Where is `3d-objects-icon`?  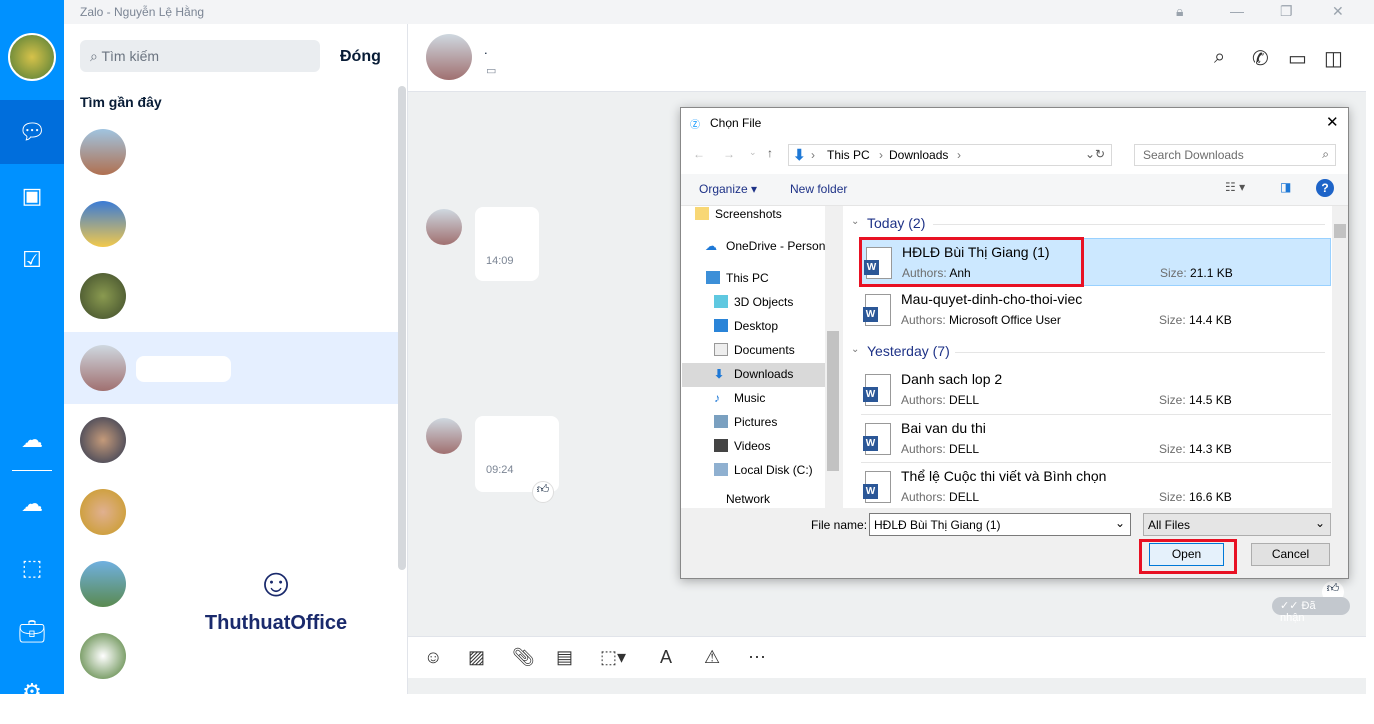
3d-objects-icon is located at coordinates (721, 301).